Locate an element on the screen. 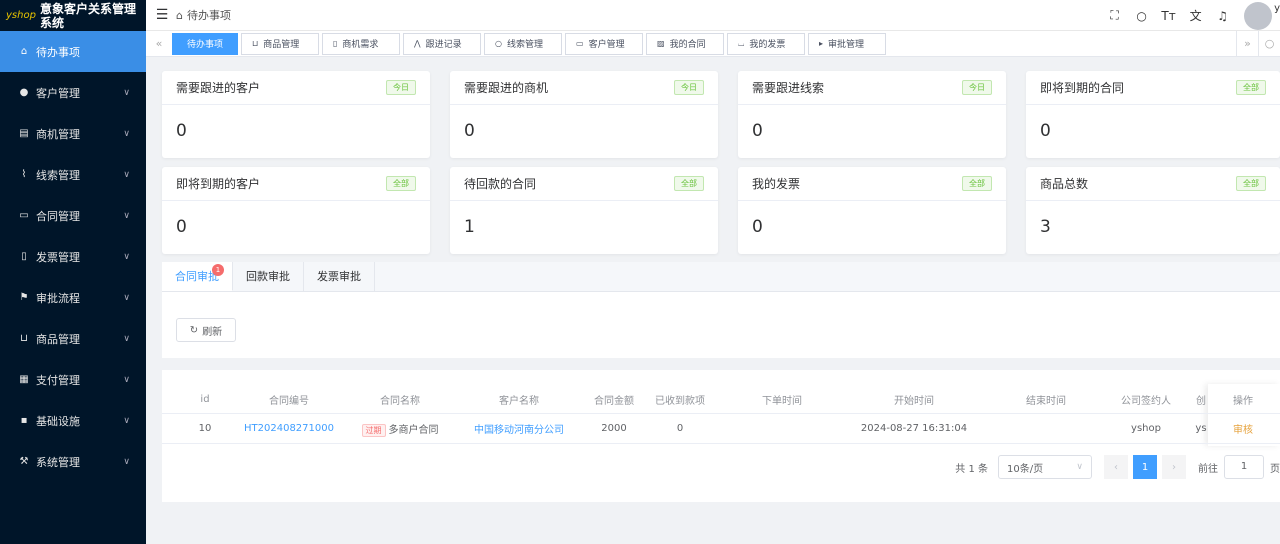  page-suffix: 页 is located at coordinates (1275, 469).